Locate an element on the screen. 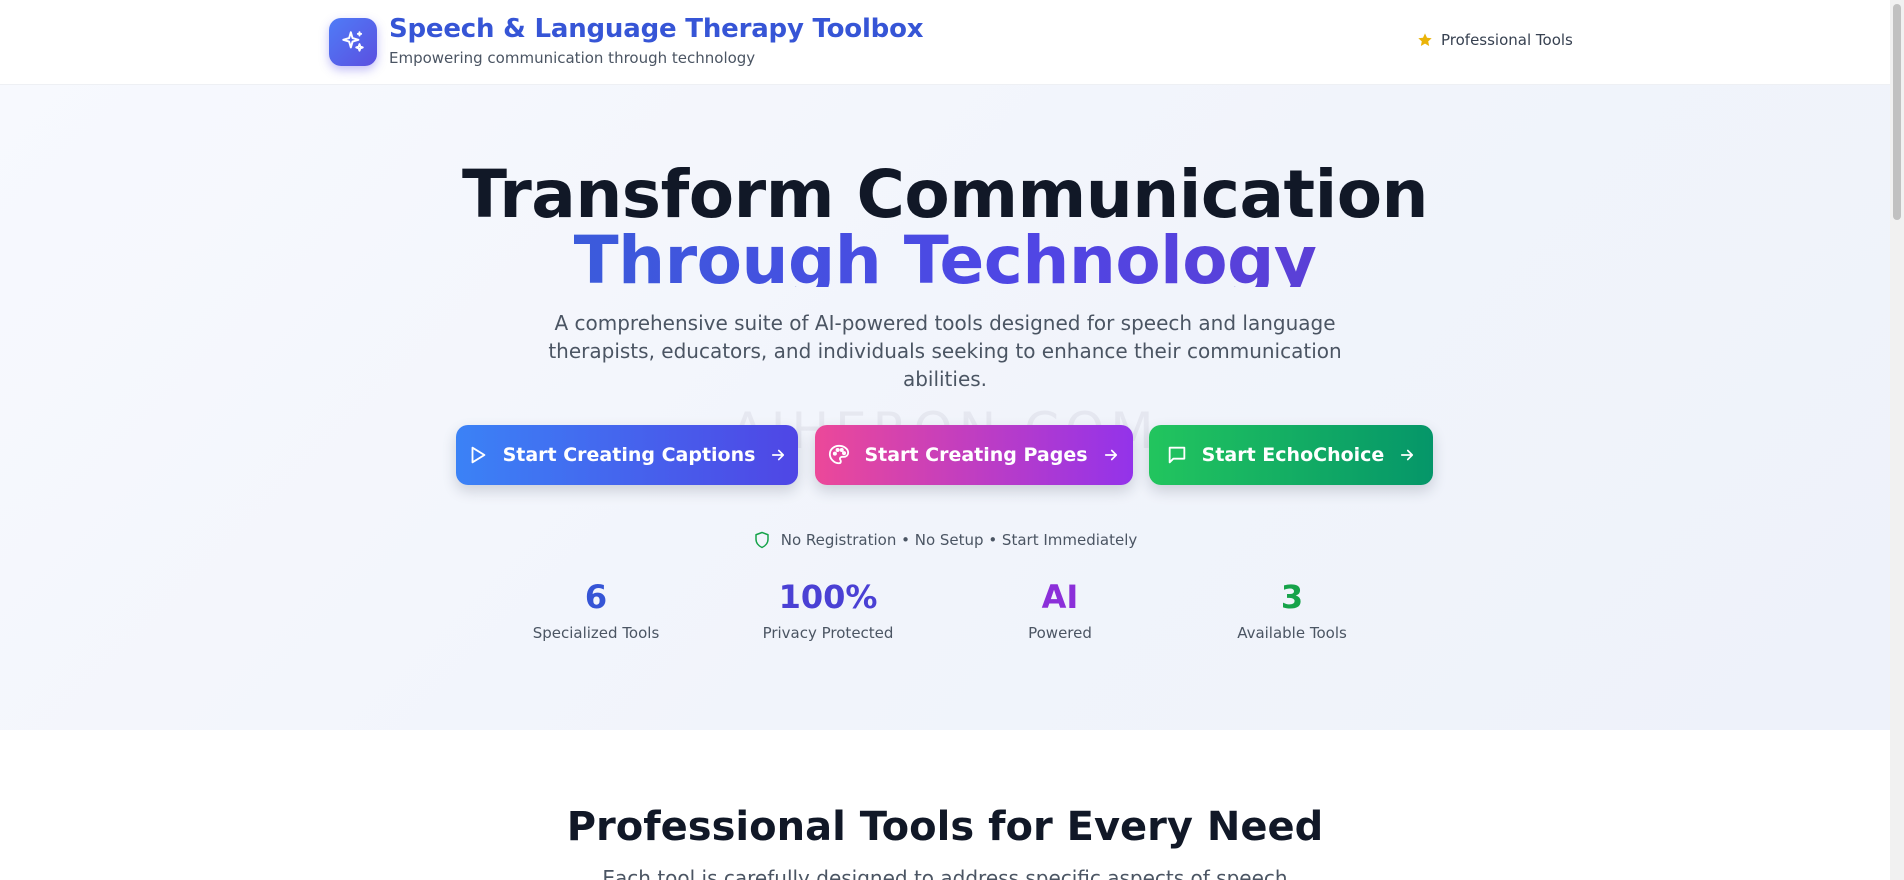  start-echochoice-label: Start EchoChoice is located at coordinates (1293, 455).